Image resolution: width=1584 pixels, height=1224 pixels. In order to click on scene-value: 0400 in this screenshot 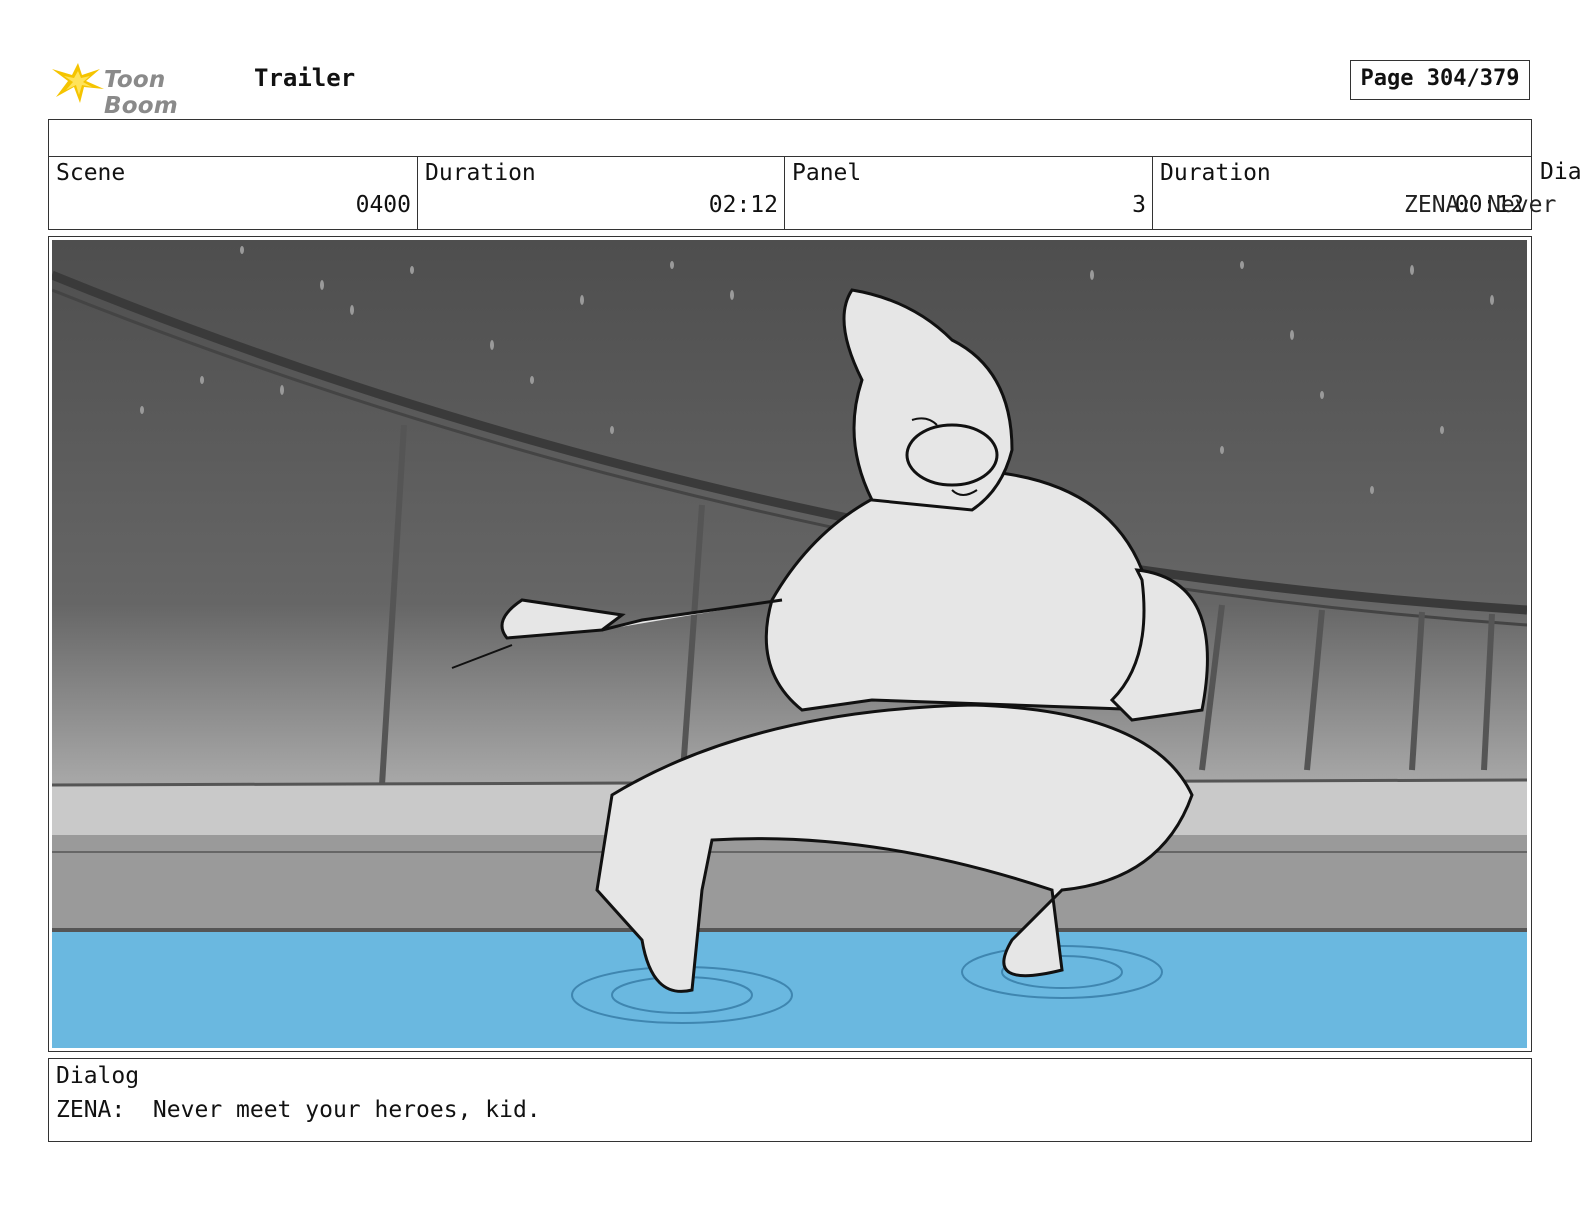, I will do `click(383, 205)`.